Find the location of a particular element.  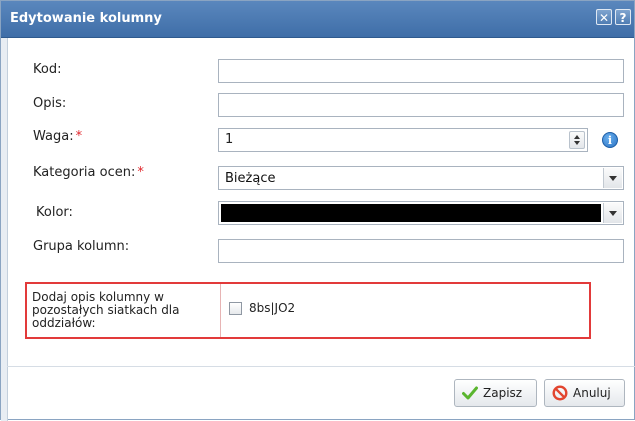

save-label: Zapisz is located at coordinates (503, 393).